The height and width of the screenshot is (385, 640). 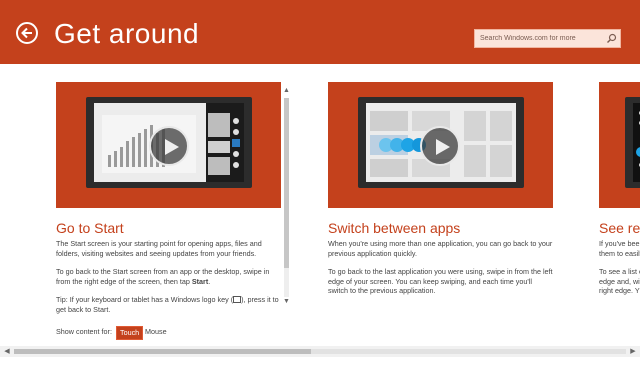 I want to click on search-icon, so click(x=611, y=38).